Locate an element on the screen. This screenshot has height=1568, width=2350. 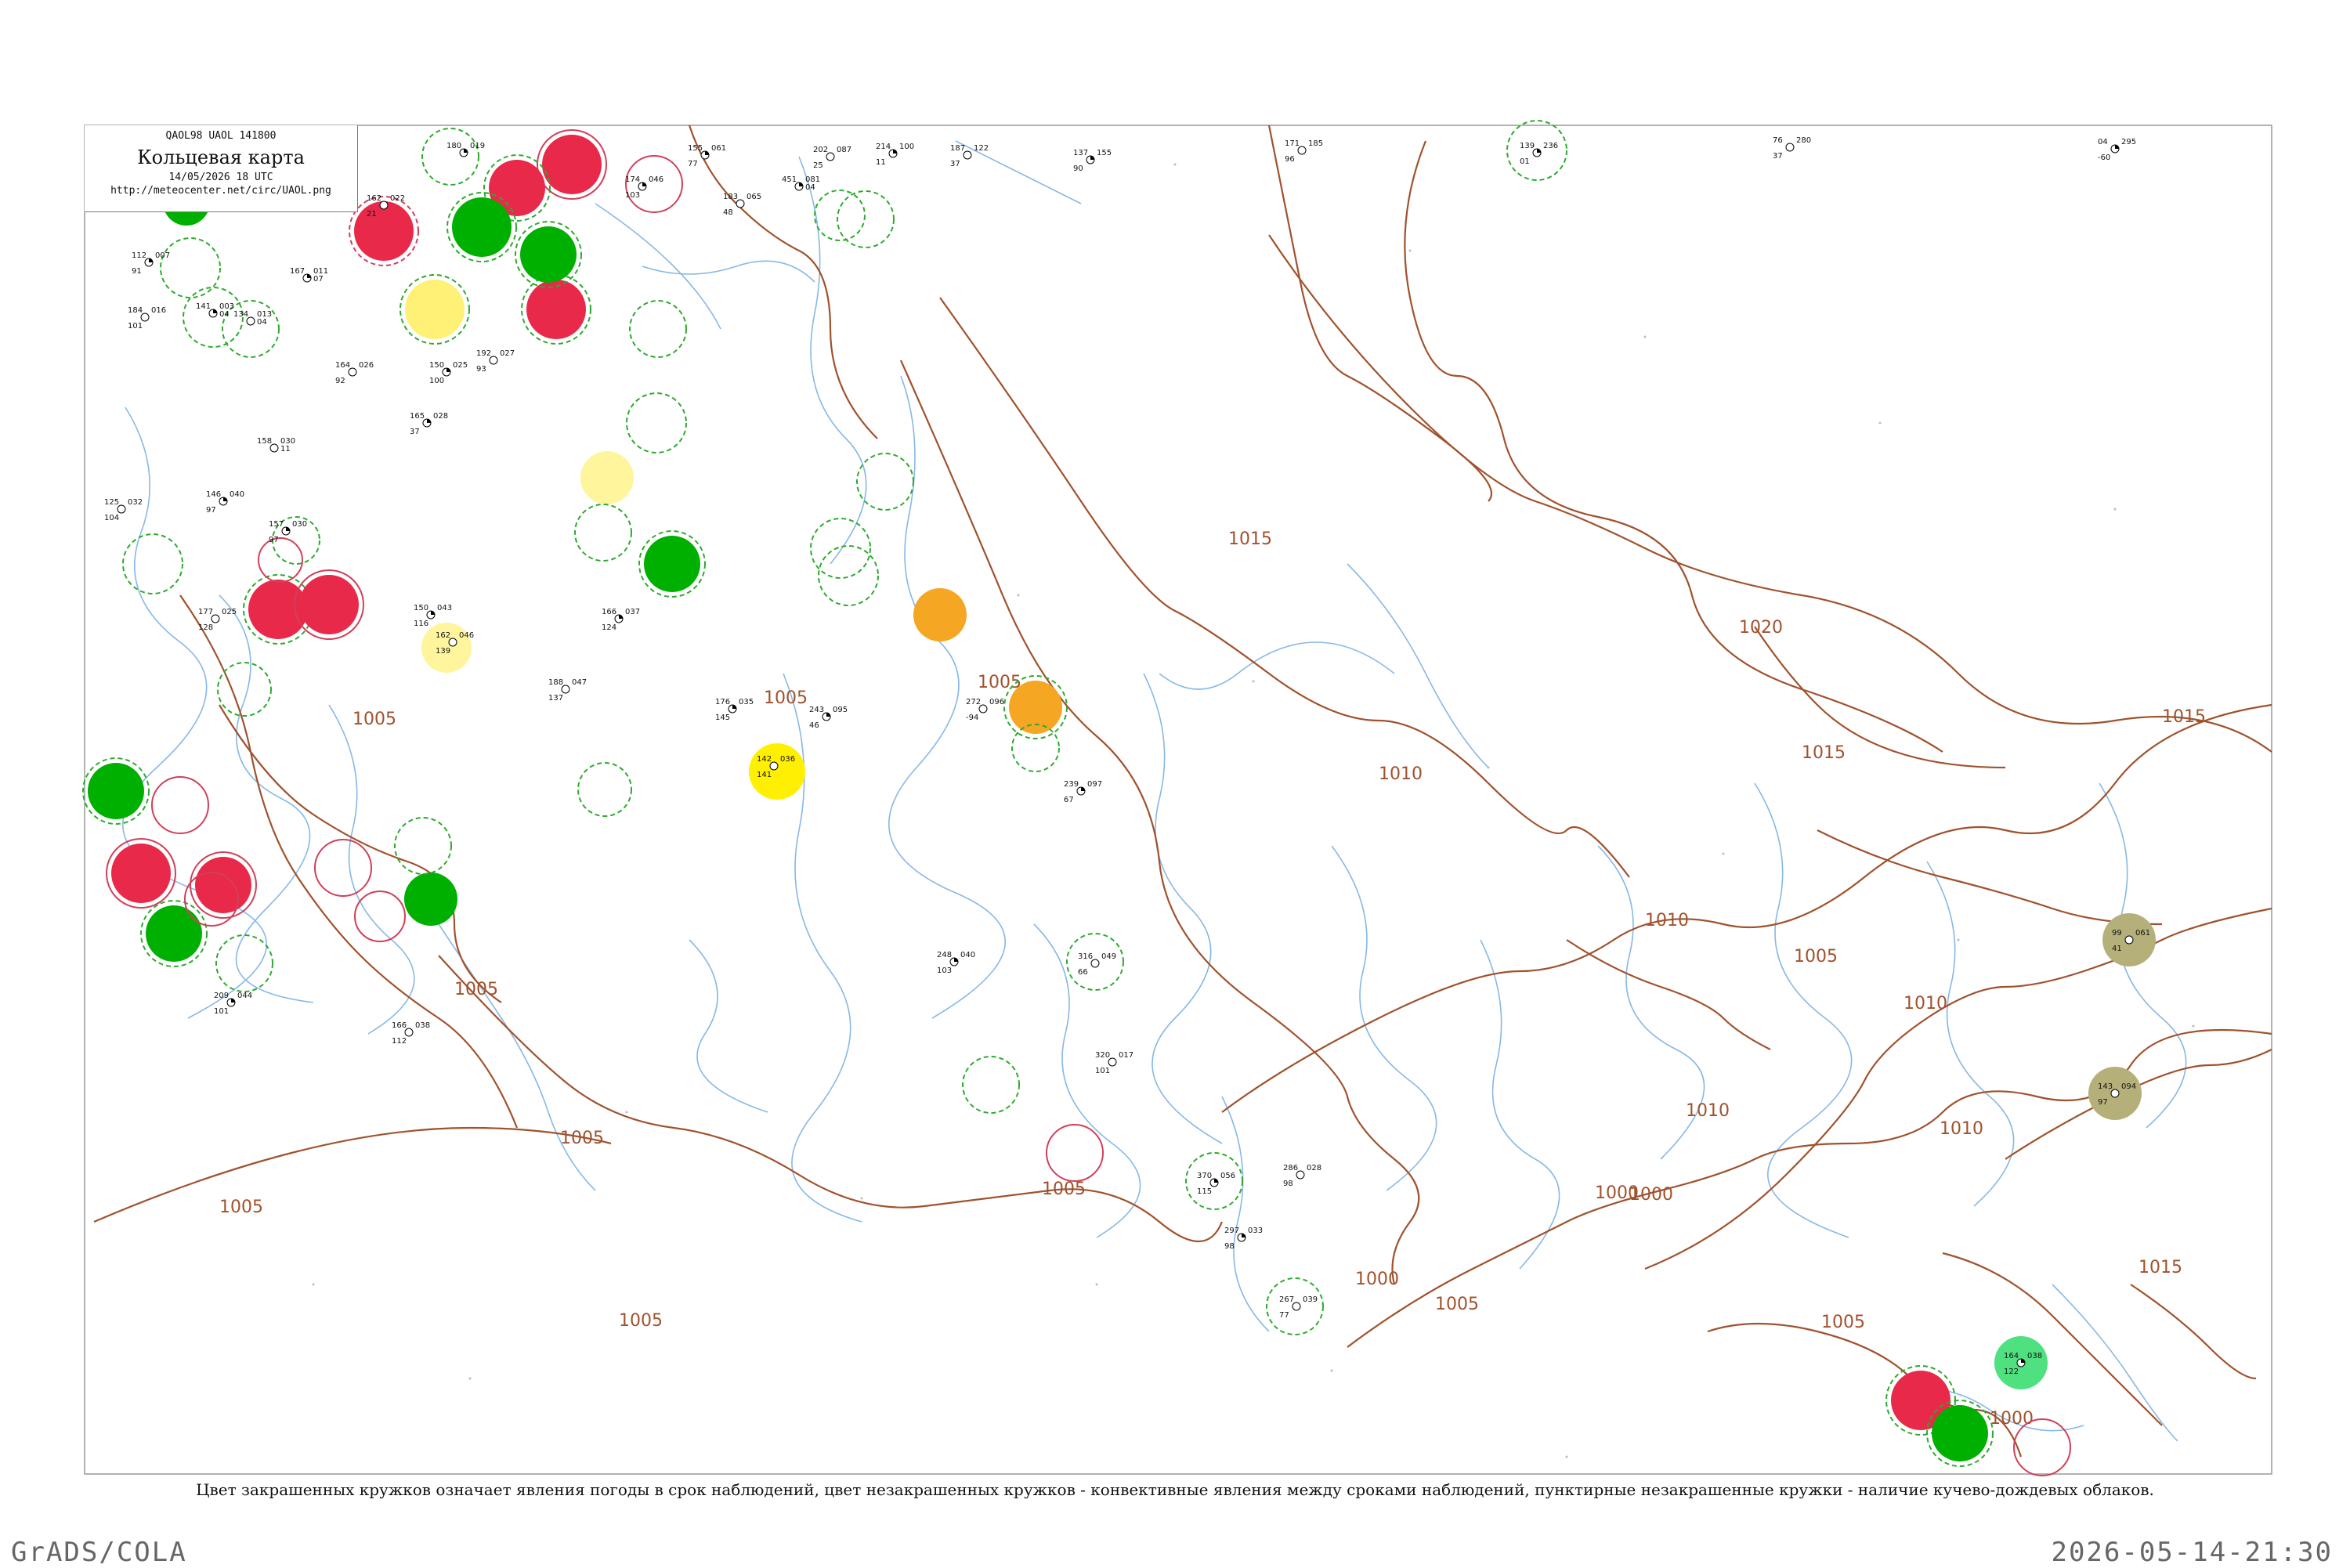
svg-text: 037 is located at coordinates (632, 612).